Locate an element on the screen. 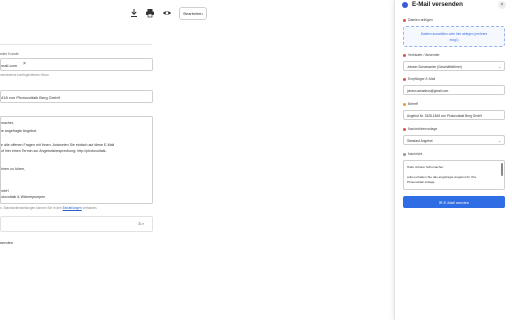 This screenshot has width=512, height=320. divider is located at coordinates (76, 44).